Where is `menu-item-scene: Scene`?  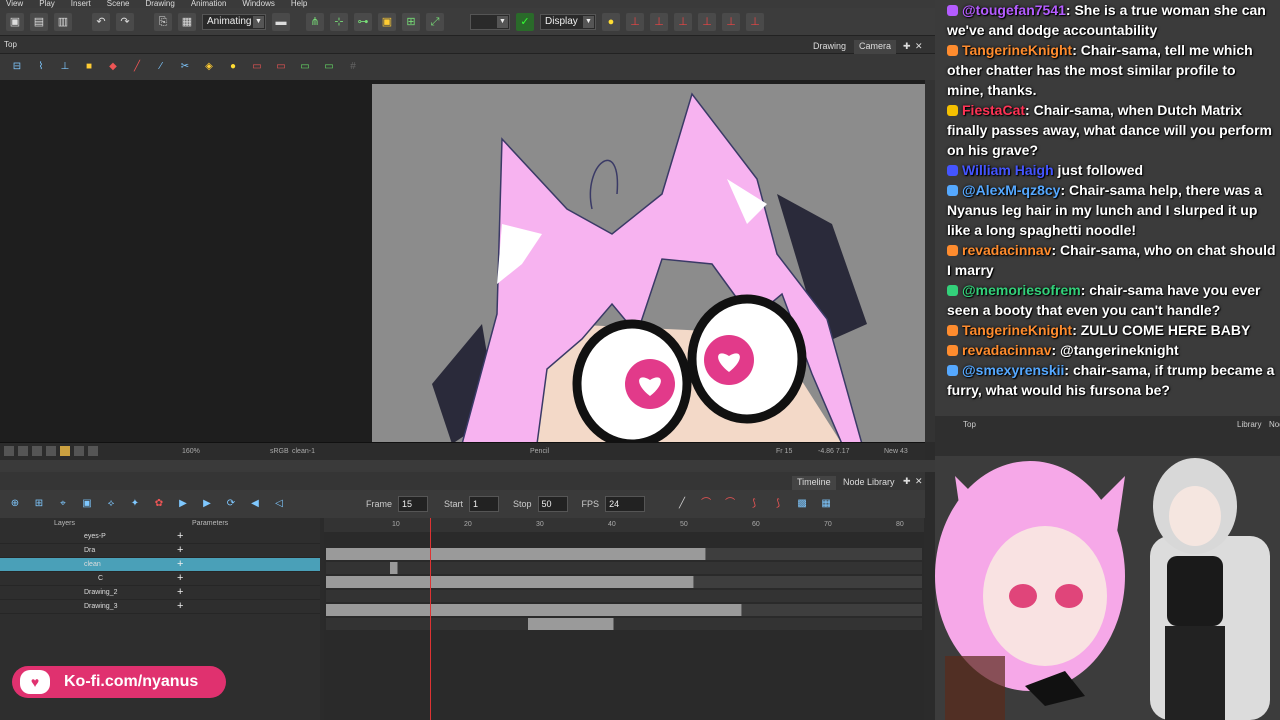 menu-item-scene: Scene is located at coordinates (118, 4).